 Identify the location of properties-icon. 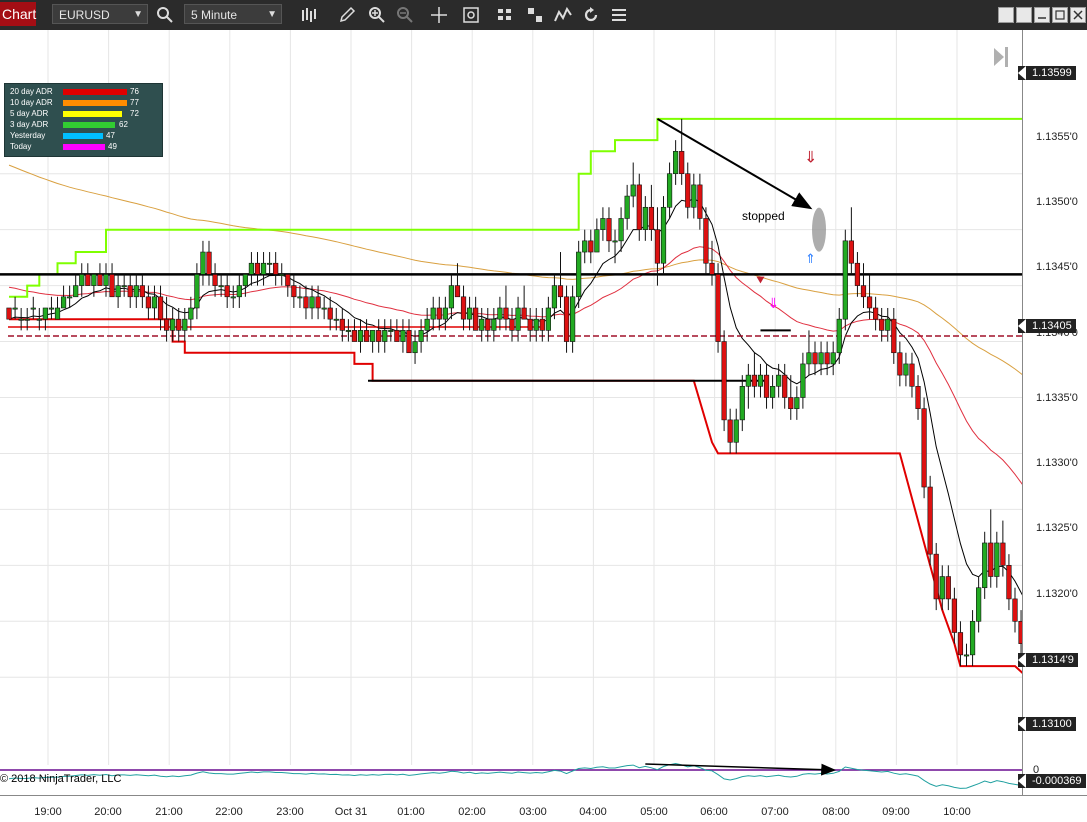
(505, 15).